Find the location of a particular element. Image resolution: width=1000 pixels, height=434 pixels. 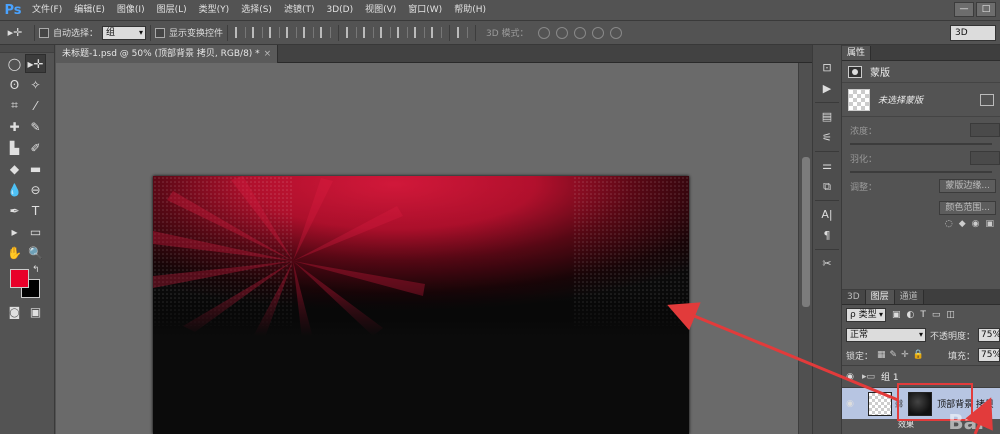

character-panel-icon: A| is located at coordinates (827, 214).